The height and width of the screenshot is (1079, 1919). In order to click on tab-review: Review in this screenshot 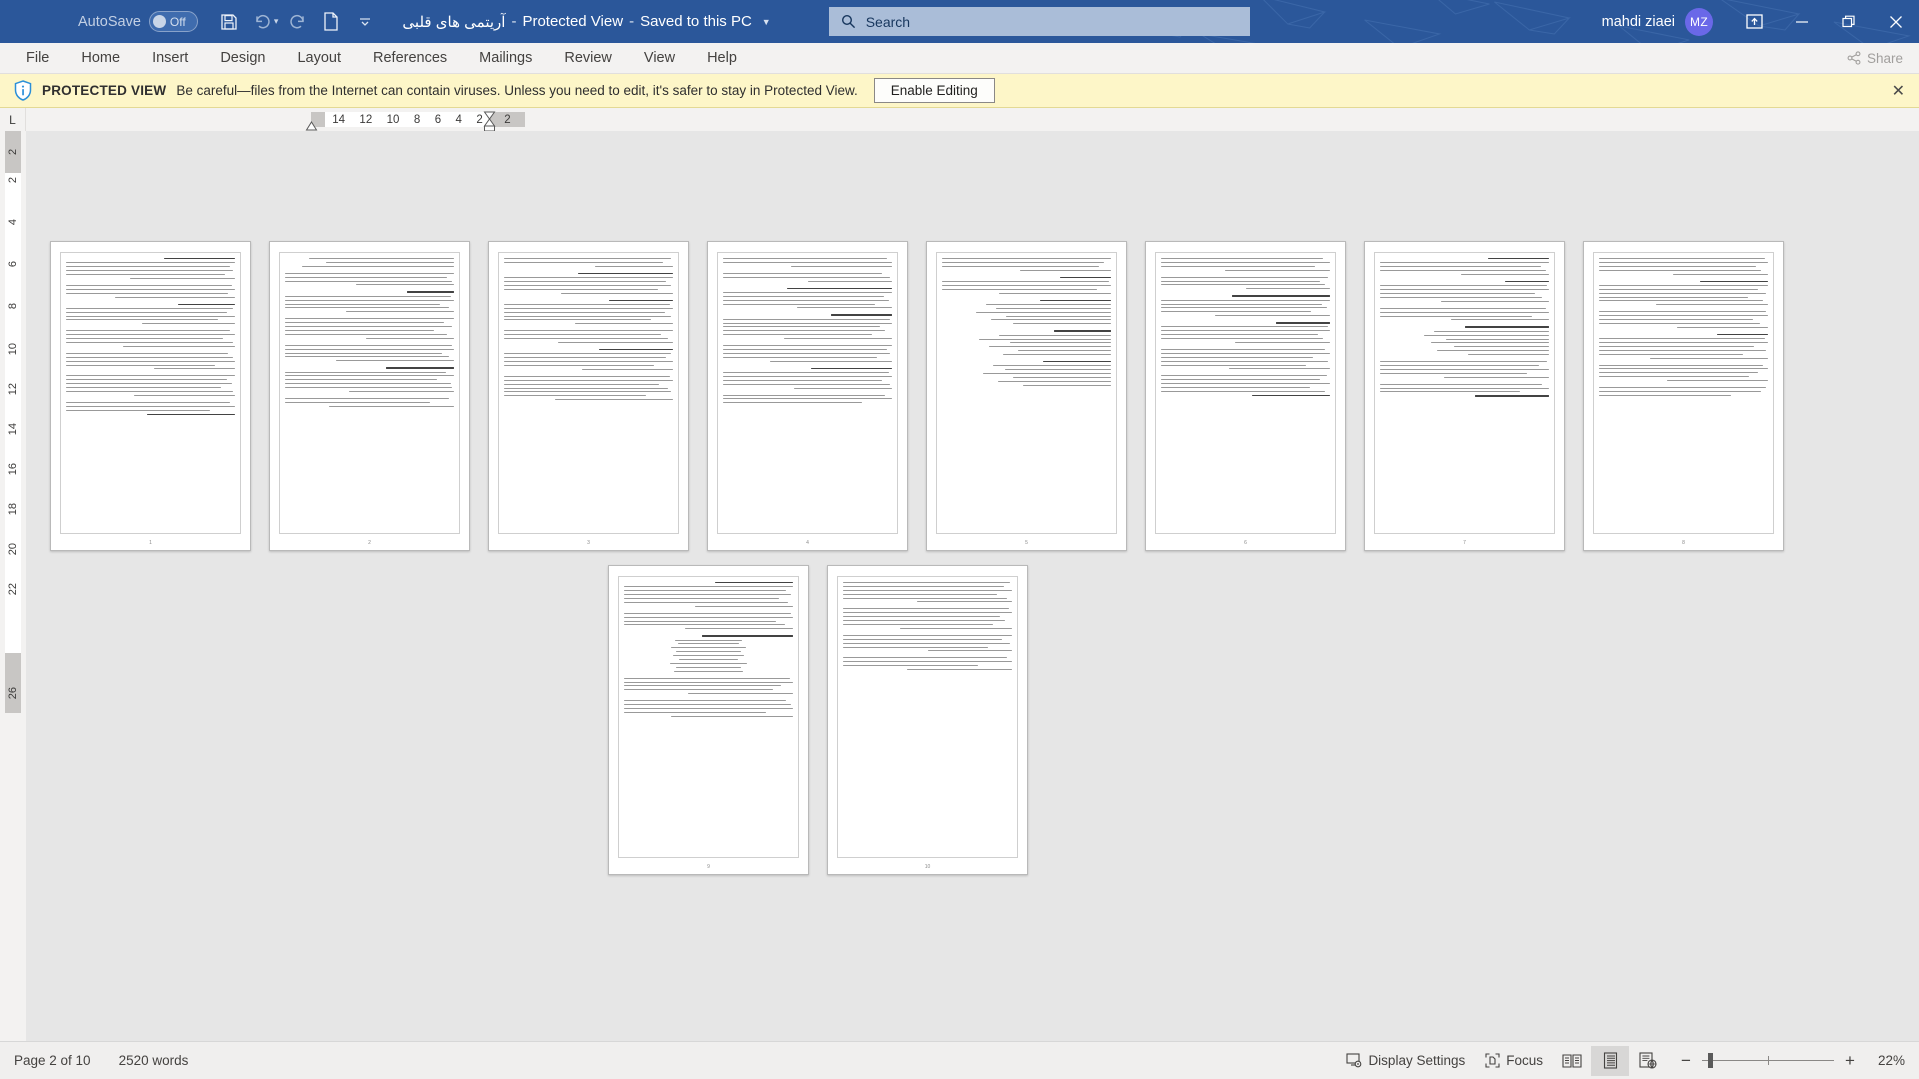, I will do `click(588, 58)`.